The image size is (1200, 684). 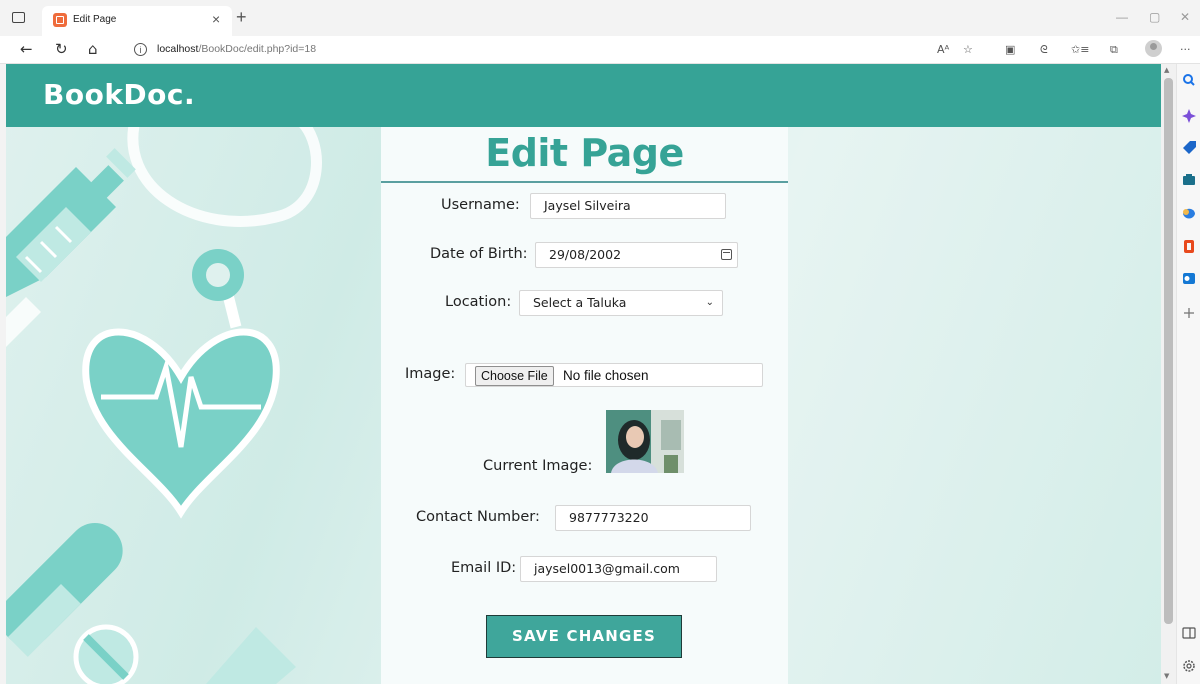 What do you see at coordinates (628, 206) in the screenshot?
I see `username-input: Jaysel Silveira` at bounding box center [628, 206].